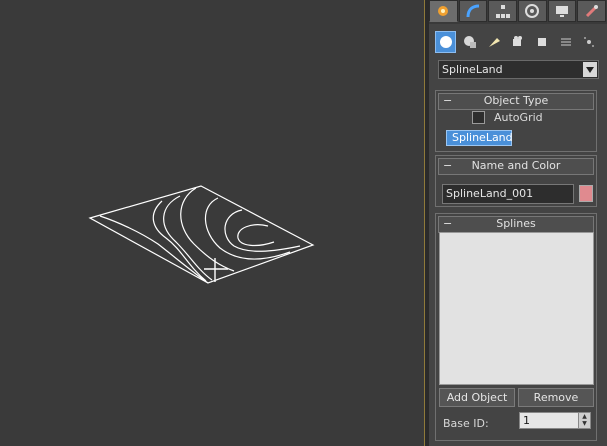 Image resolution: width=607 pixels, height=446 pixels. I want to click on add-object-button: Add Object, so click(477, 397).